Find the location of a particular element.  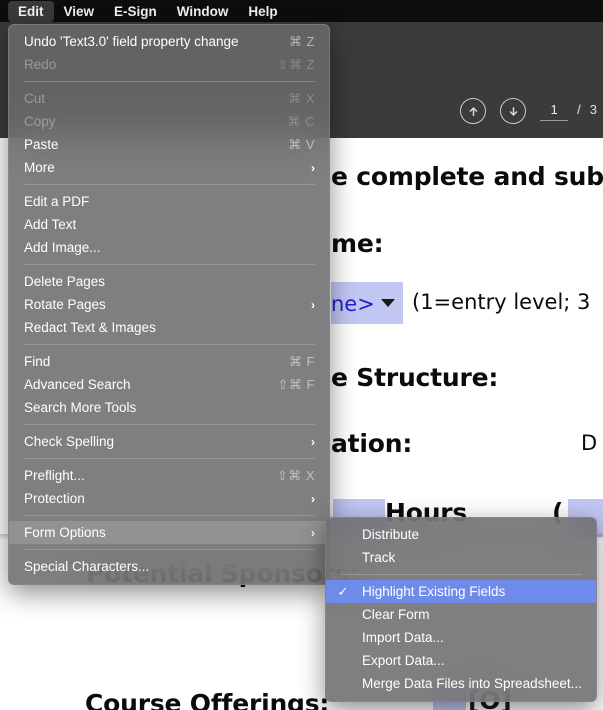

menubar-item-window: Window is located at coordinates (203, 11).